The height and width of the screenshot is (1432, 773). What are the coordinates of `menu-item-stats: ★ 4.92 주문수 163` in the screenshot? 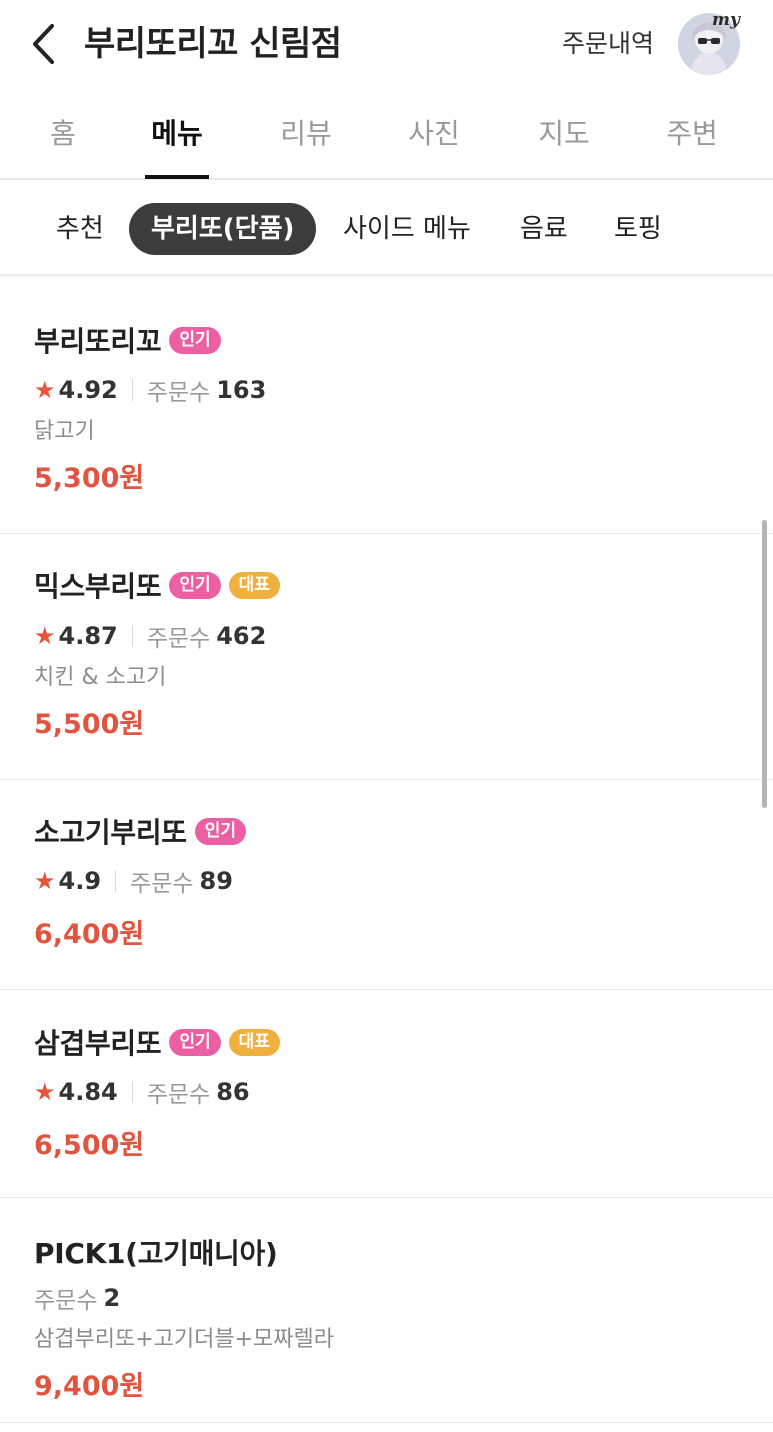 It's located at (150, 390).